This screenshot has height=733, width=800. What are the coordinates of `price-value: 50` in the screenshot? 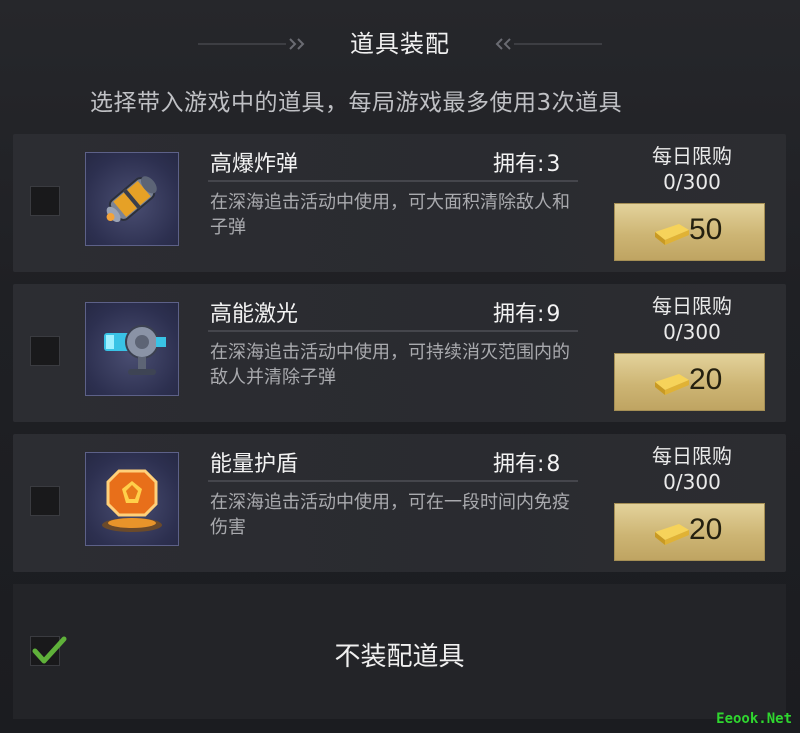 It's located at (706, 229).